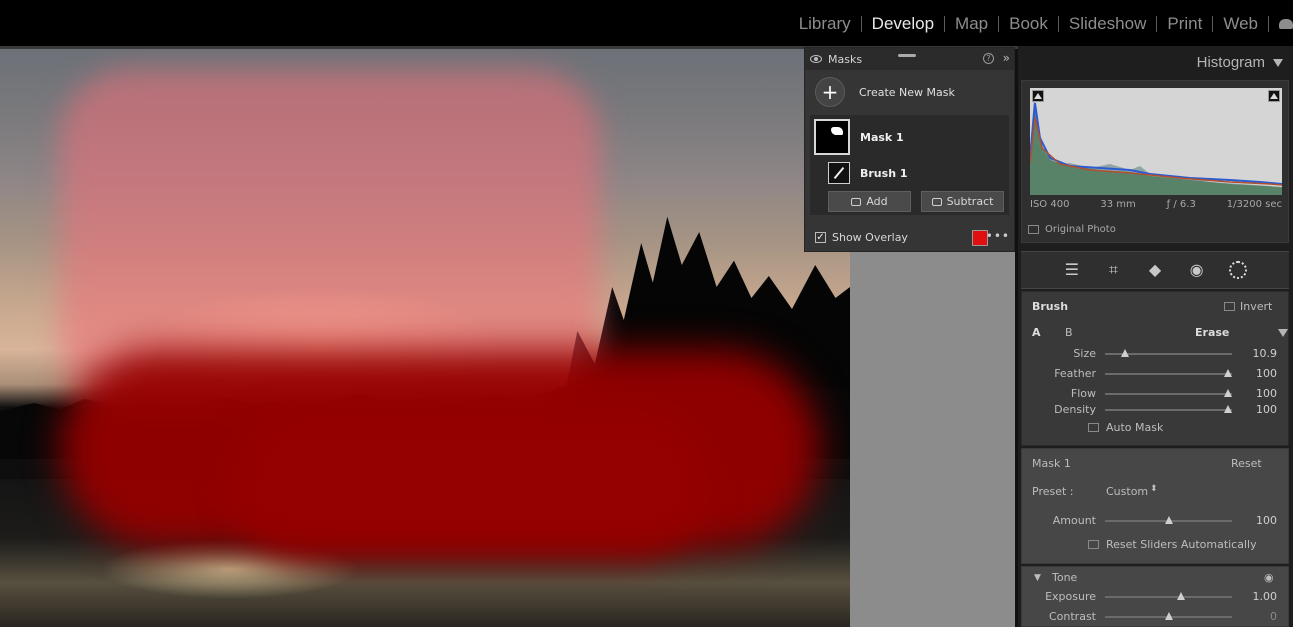 The image size is (1293, 627). What do you see at coordinates (909, 59) in the screenshot?
I see `masks-header: Masks ? »` at bounding box center [909, 59].